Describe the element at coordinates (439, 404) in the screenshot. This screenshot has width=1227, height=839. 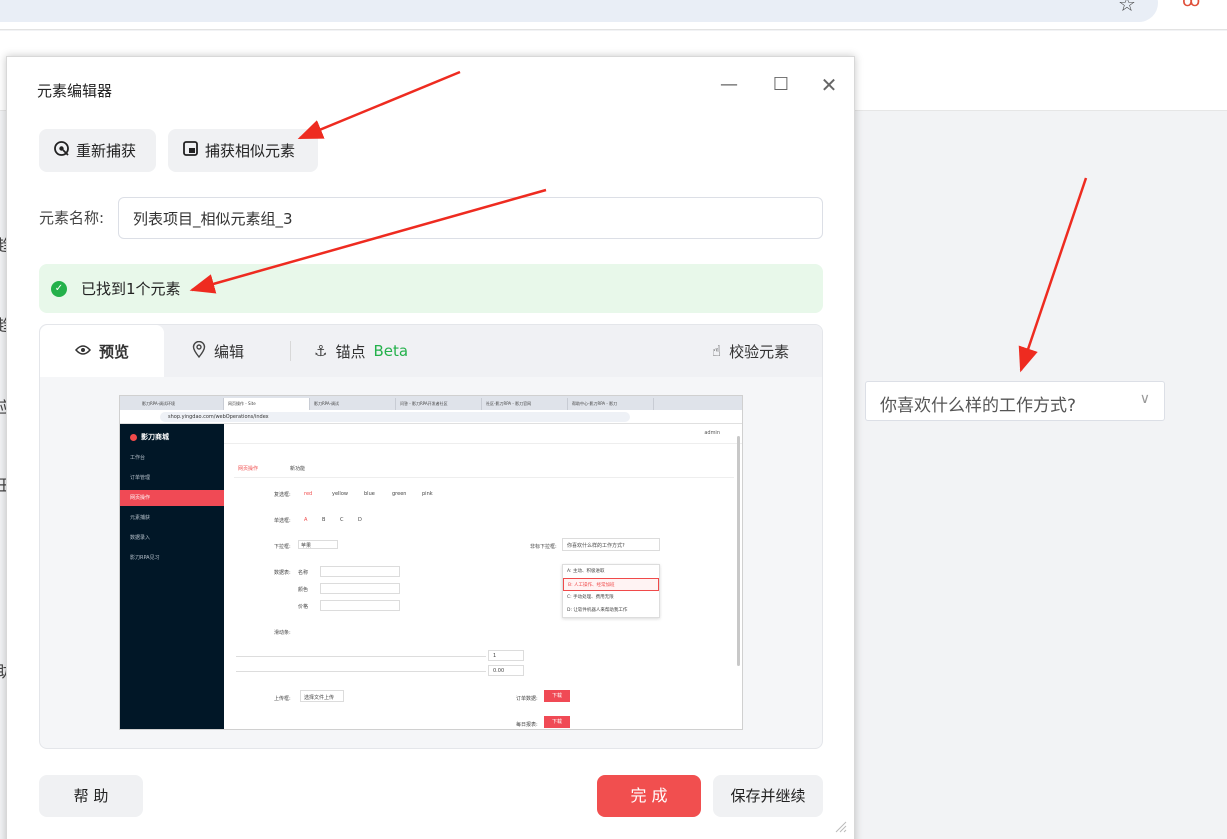
I see `preview-tab: 问答 - 影刀RPA开发者社区` at that location.